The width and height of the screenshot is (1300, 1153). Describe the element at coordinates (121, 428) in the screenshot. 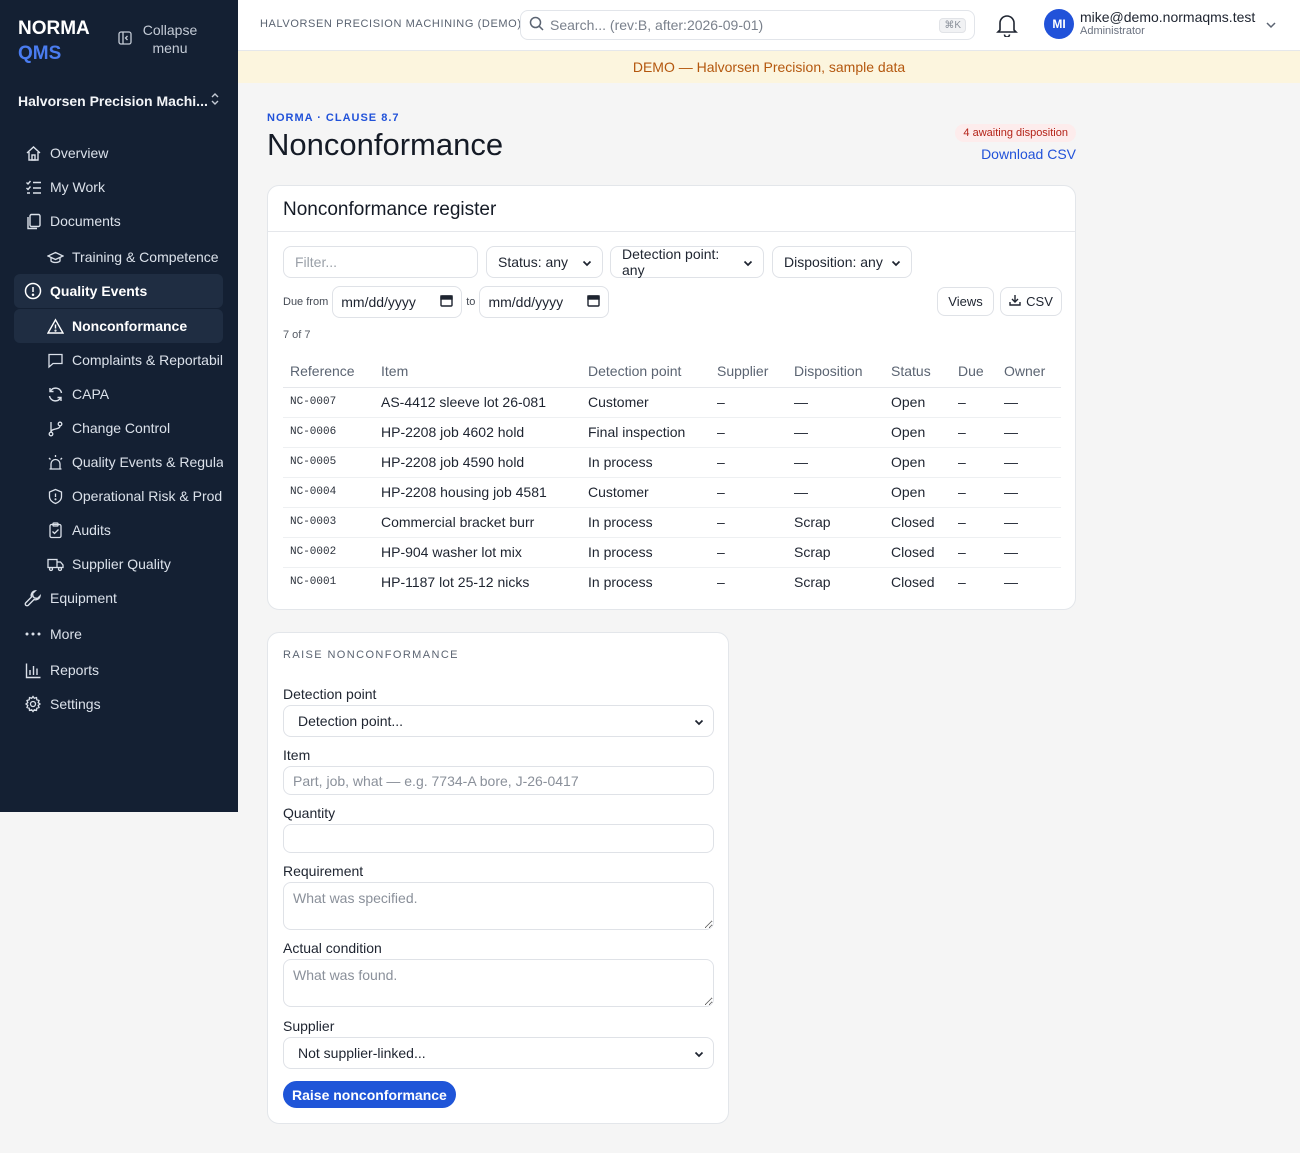

I see `sidebar-item-label: Change Control` at that location.